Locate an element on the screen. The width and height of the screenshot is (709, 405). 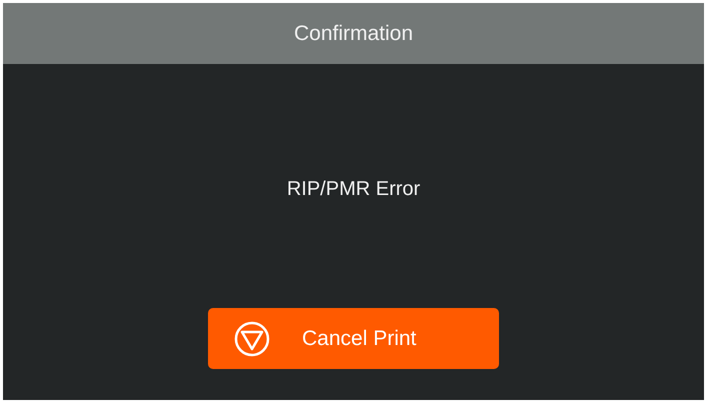
stop-icon is located at coordinates (252, 338).